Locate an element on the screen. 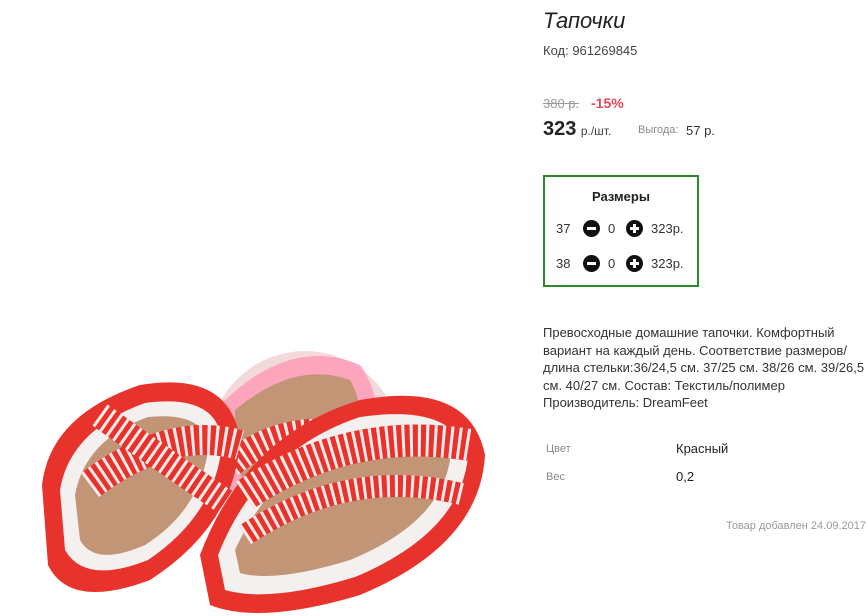 Image resolution: width=868 pixels, height=616 pixels. size-row-38: 38 0 323р. is located at coordinates (621, 264).